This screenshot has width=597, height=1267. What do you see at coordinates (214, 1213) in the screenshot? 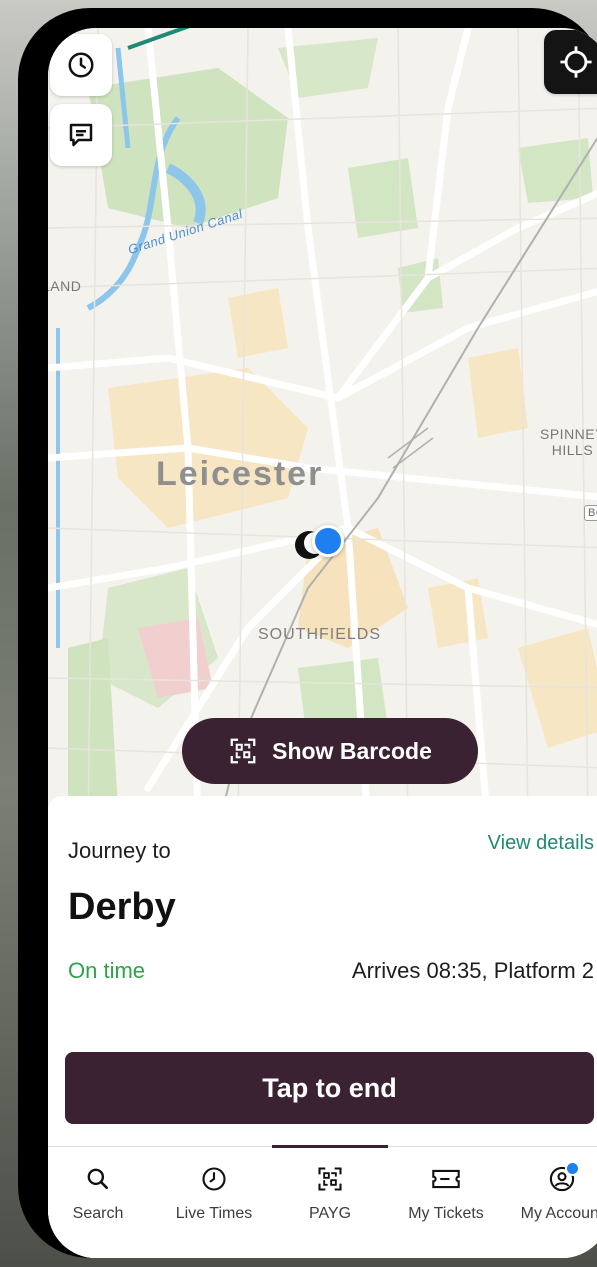
I see `tab-live-times-label: Live Times` at bounding box center [214, 1213].